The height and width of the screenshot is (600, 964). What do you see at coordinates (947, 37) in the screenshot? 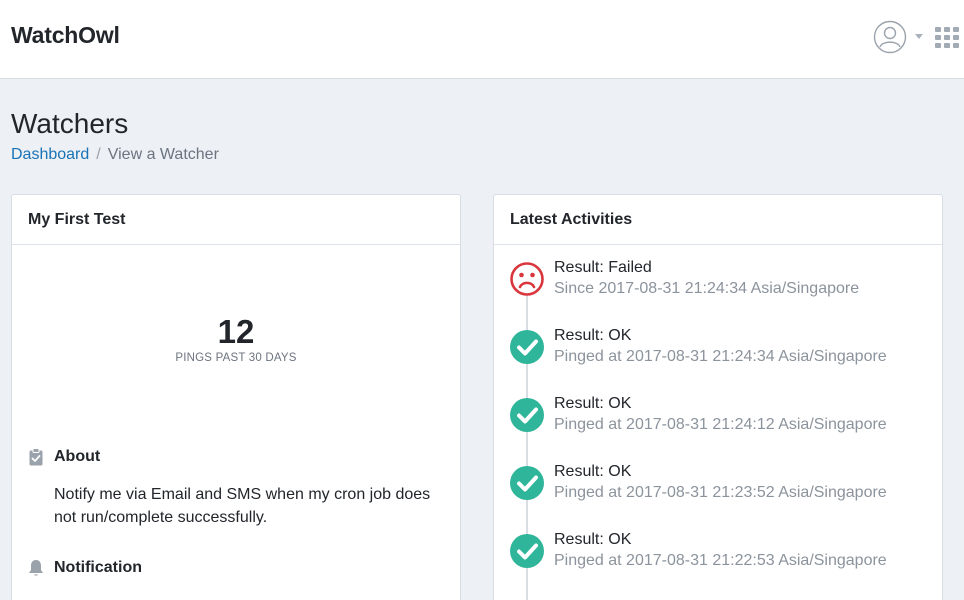
I see `grid-icon` at bounding box center [947, 37].